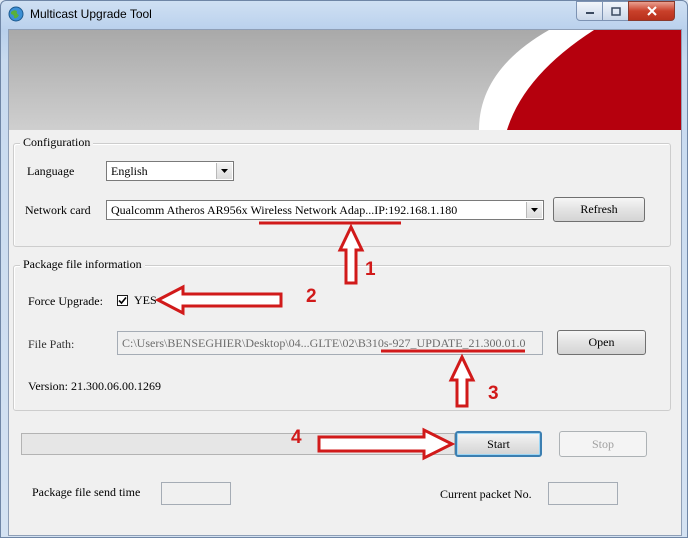 The height and width of the screenshot is (538, 688). I want to click on language-label: Language, so click(51, 171).